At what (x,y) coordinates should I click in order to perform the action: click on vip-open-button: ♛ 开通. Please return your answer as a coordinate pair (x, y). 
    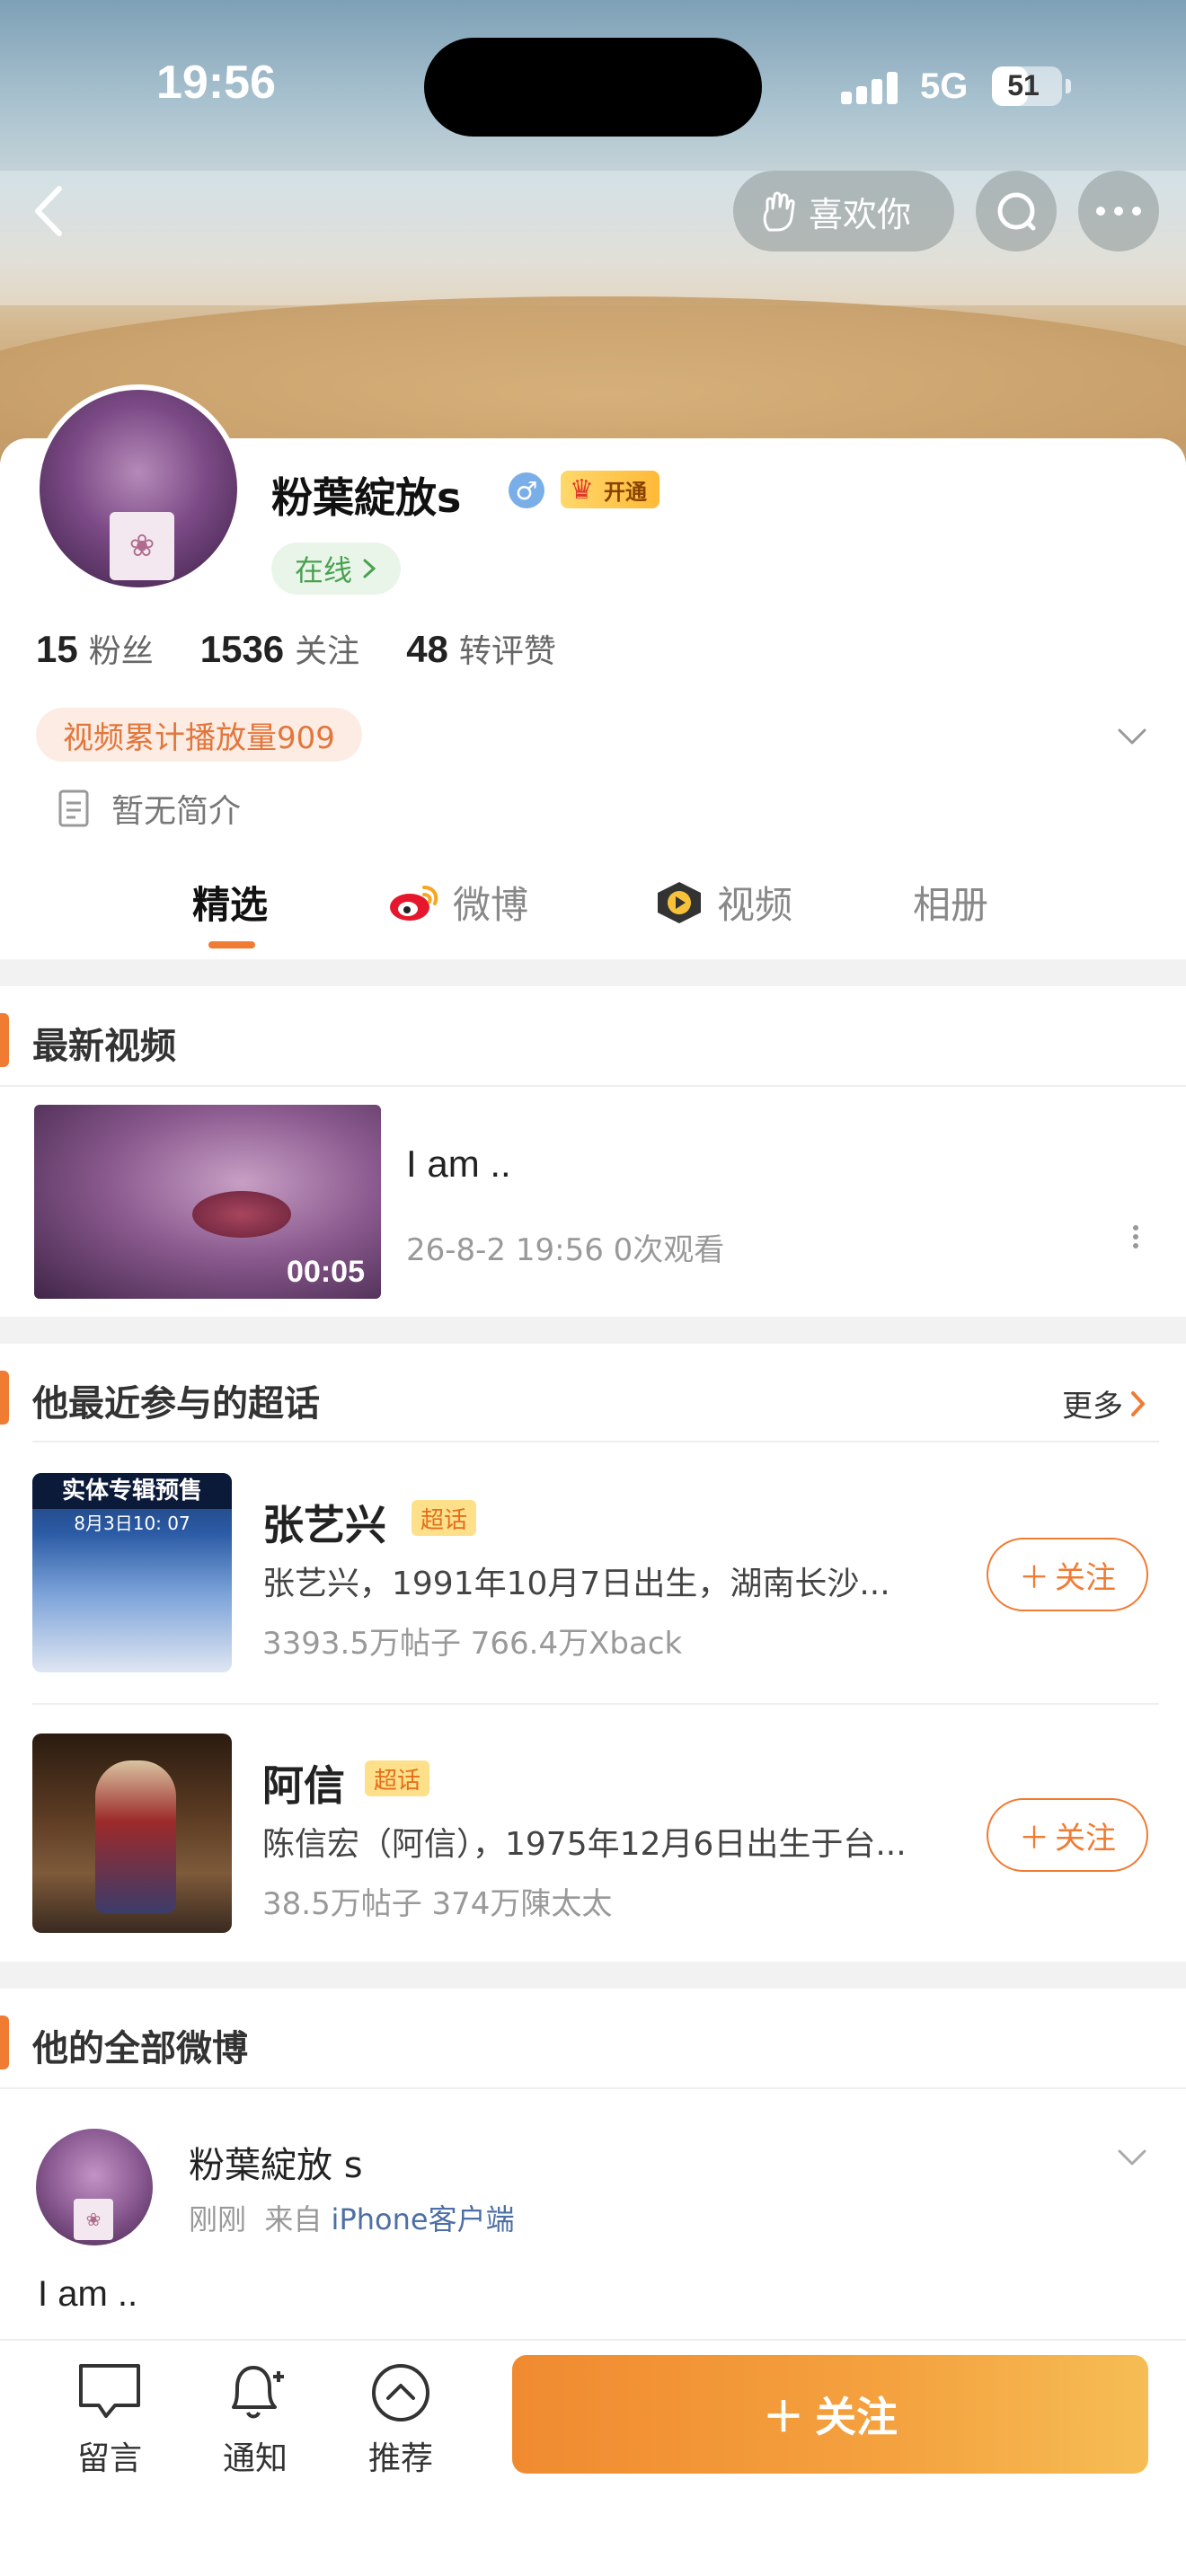
    Looking at the image, I should click on (610, 489).